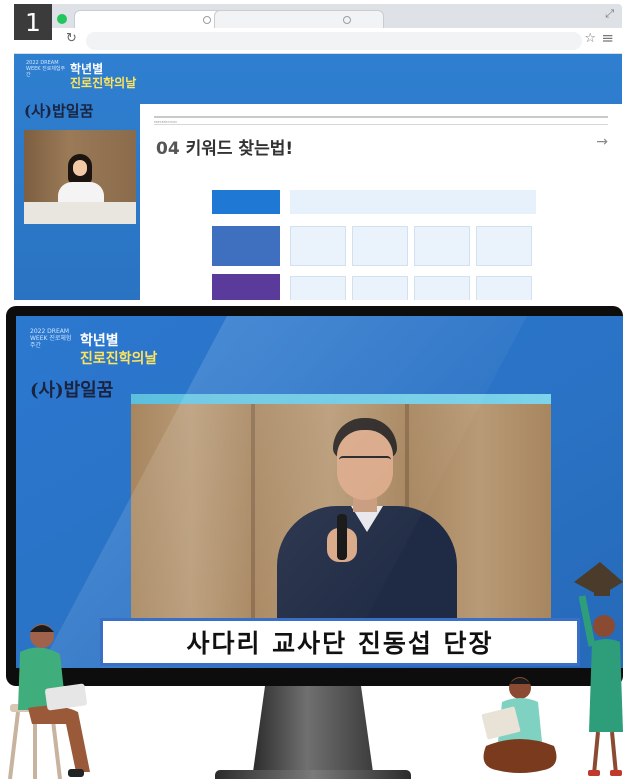  What do you see at coordinates (239, 149) in the screenshot?
I see `slide-title-text: 키워드 찾는법!` at bounding box center [239, 149].